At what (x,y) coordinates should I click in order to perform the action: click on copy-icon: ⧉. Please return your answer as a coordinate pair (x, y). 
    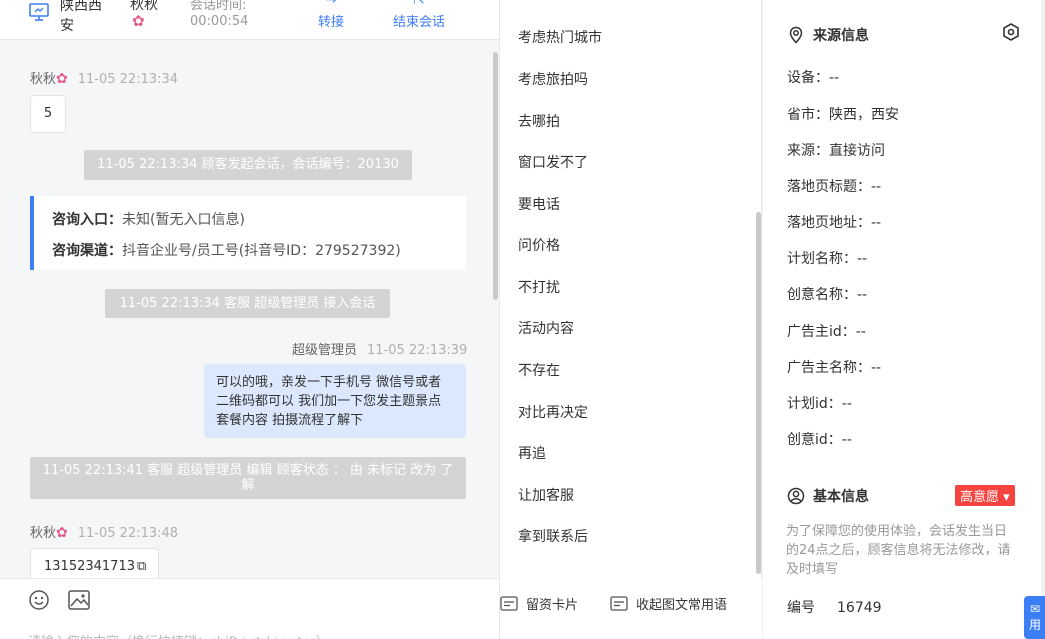
    Looking at the image, I should click on (141, 566).